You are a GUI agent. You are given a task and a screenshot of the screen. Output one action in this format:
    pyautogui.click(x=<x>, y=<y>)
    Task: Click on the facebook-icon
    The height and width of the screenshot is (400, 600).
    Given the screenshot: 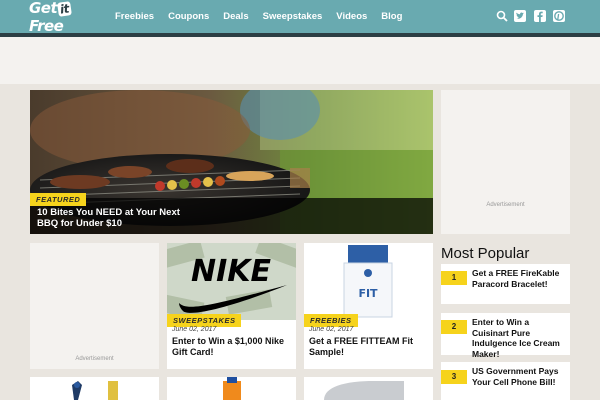 What is the action you would take?
    pyautogui.click(x=540, y=16)
    